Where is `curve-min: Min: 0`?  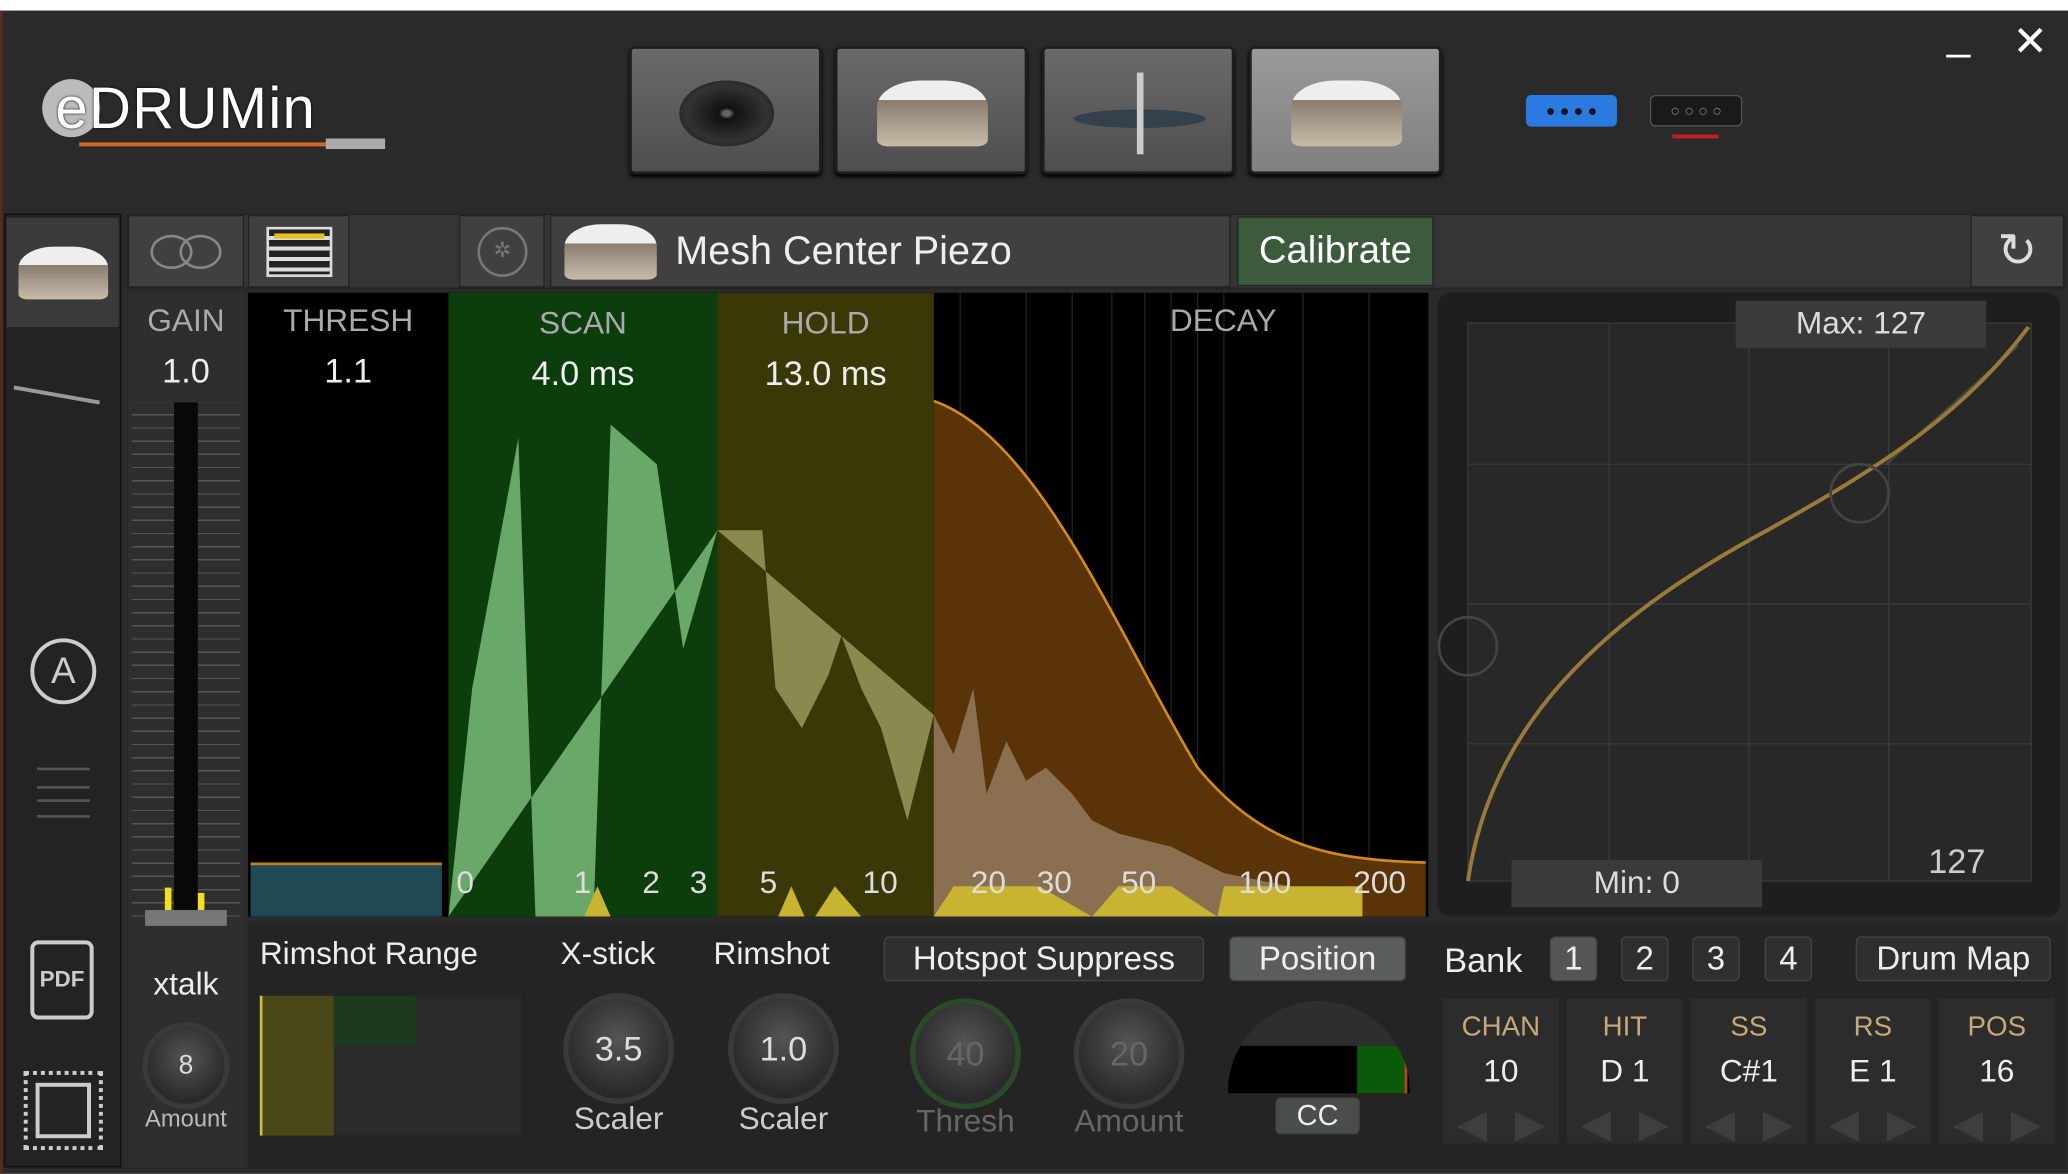
curve-min: Min: 0 is located at coordinates (1637, 883).